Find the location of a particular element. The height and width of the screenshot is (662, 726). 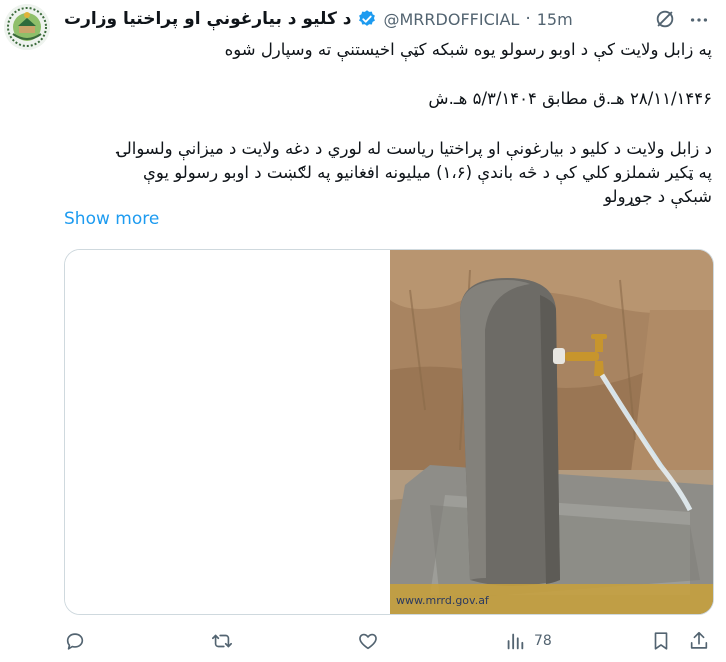

avatar is located at coordinates (27, 27).